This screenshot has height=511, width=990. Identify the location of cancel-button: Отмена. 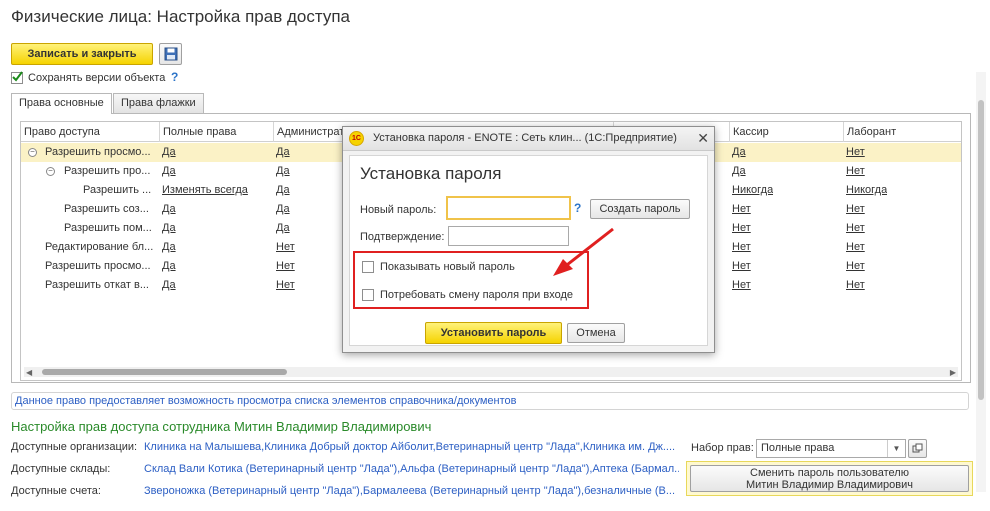
(596, 333).